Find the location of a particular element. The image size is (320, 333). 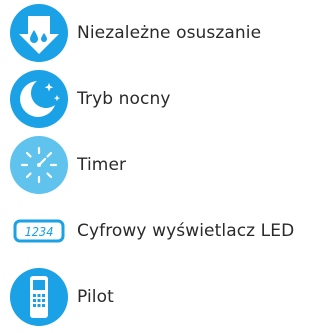

moon-stars-icon is located at coordinates (39, 99).